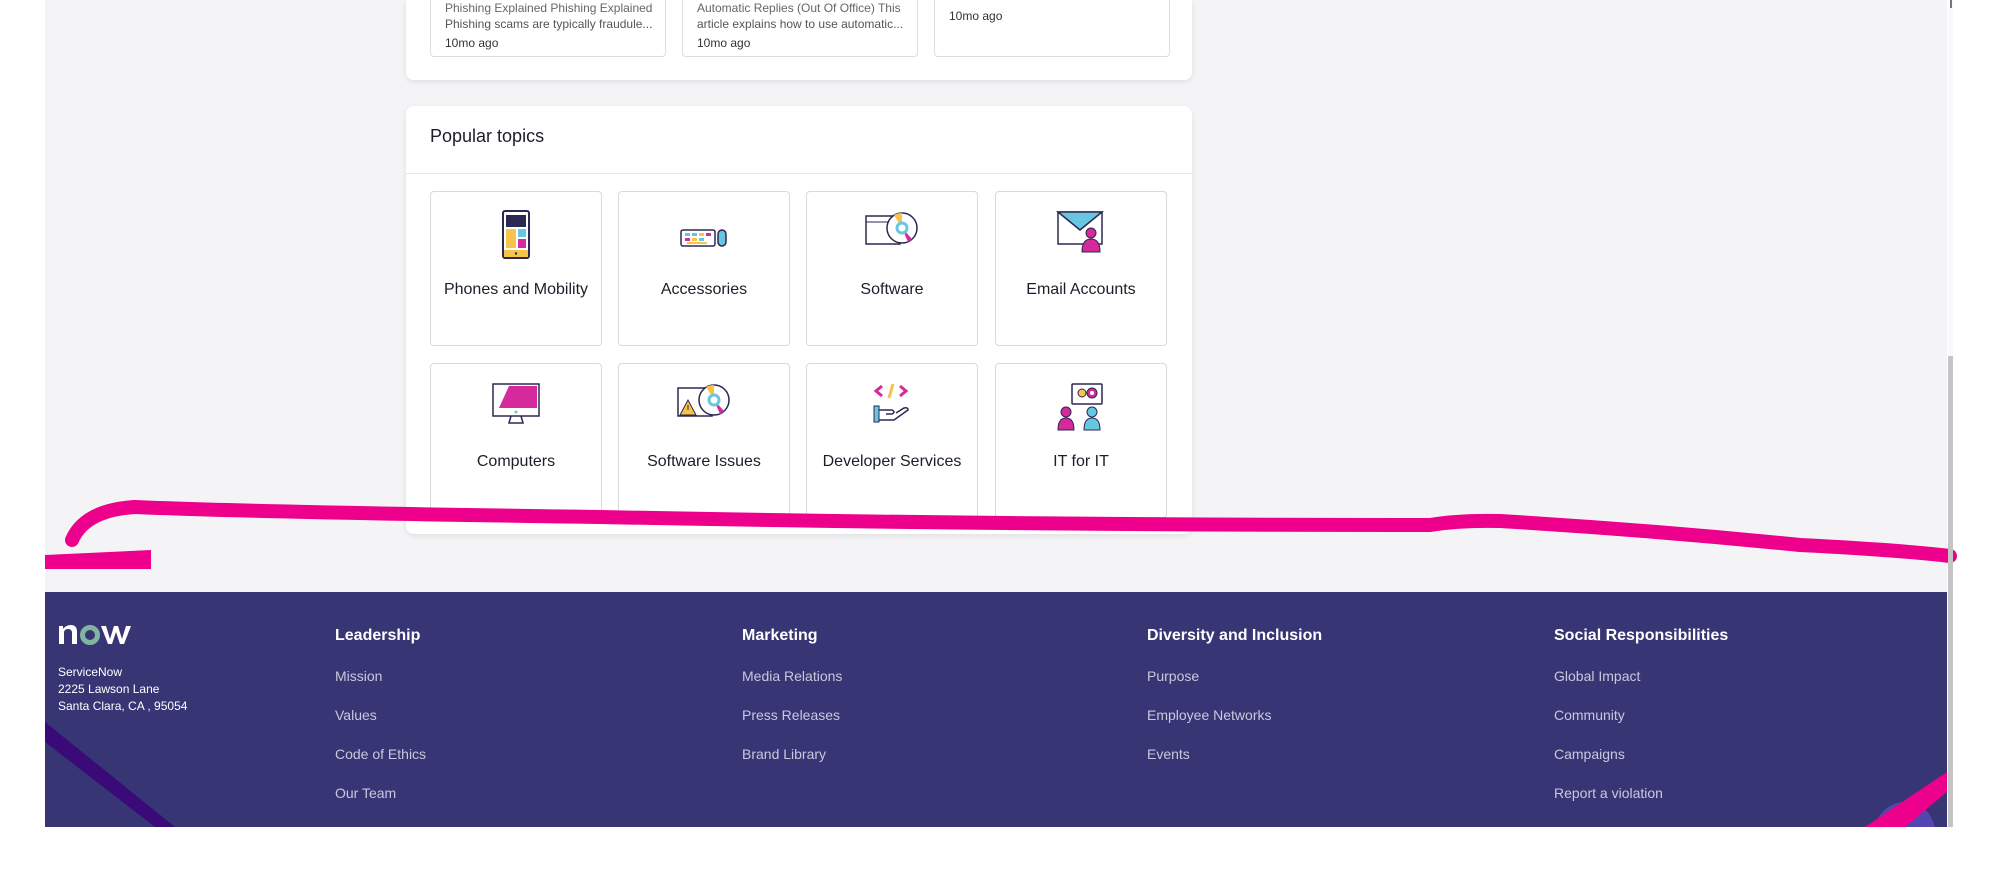 The image size is (1995, 890). I want to click on footer-link-report-violation: Report a violation, so click(1641, 793).